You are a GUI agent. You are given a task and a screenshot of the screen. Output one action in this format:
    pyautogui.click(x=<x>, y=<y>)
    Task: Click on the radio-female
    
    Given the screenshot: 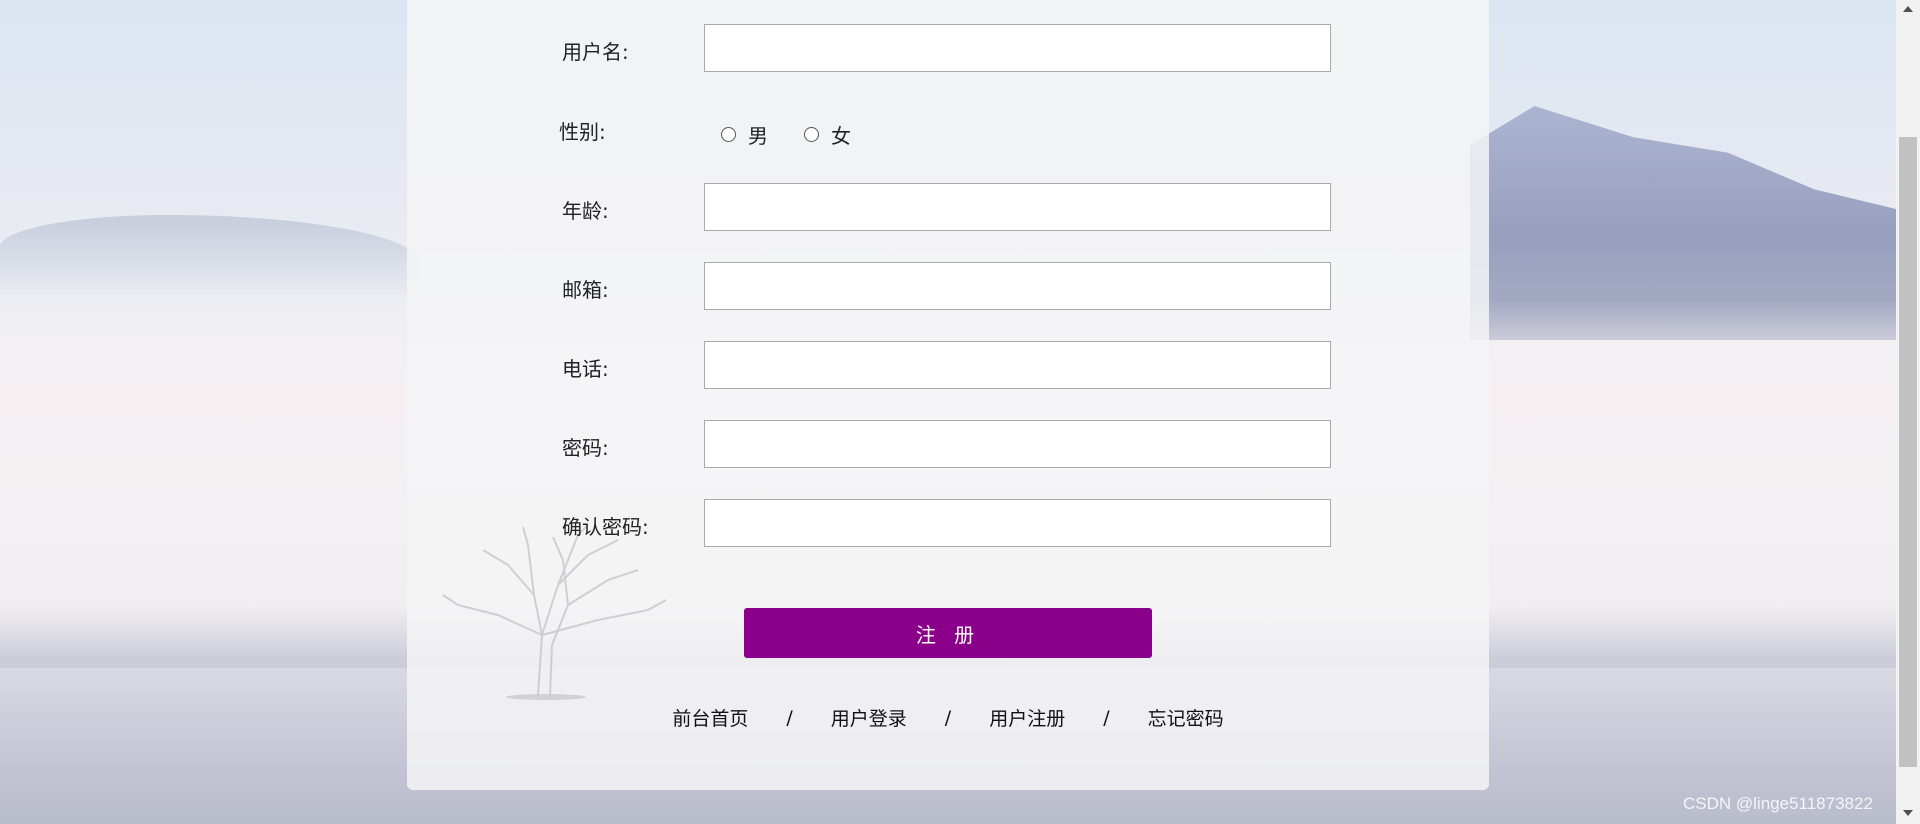 What is the action you would take?
    pyautogui.click(x=811, y=134)
    